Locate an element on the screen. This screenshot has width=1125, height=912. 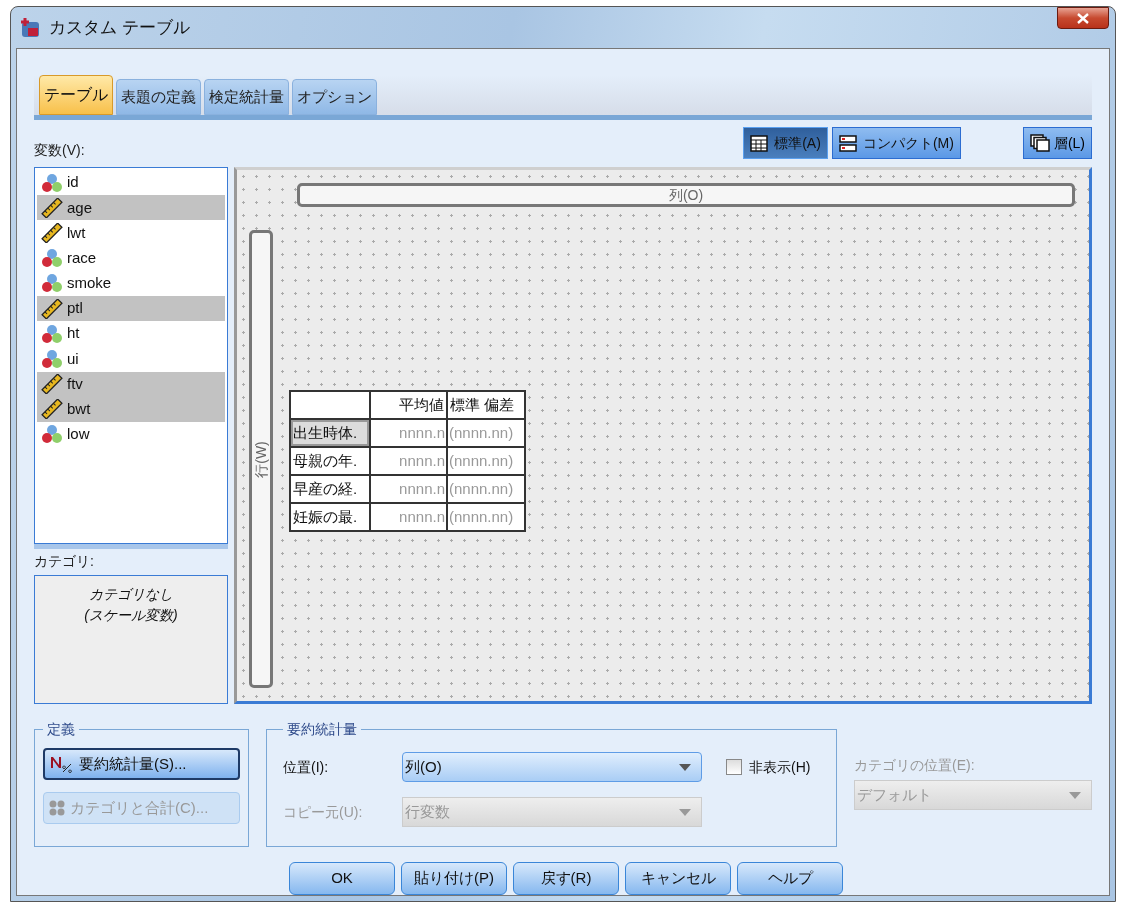
variable-item: race is located at coordinates (131, 258).